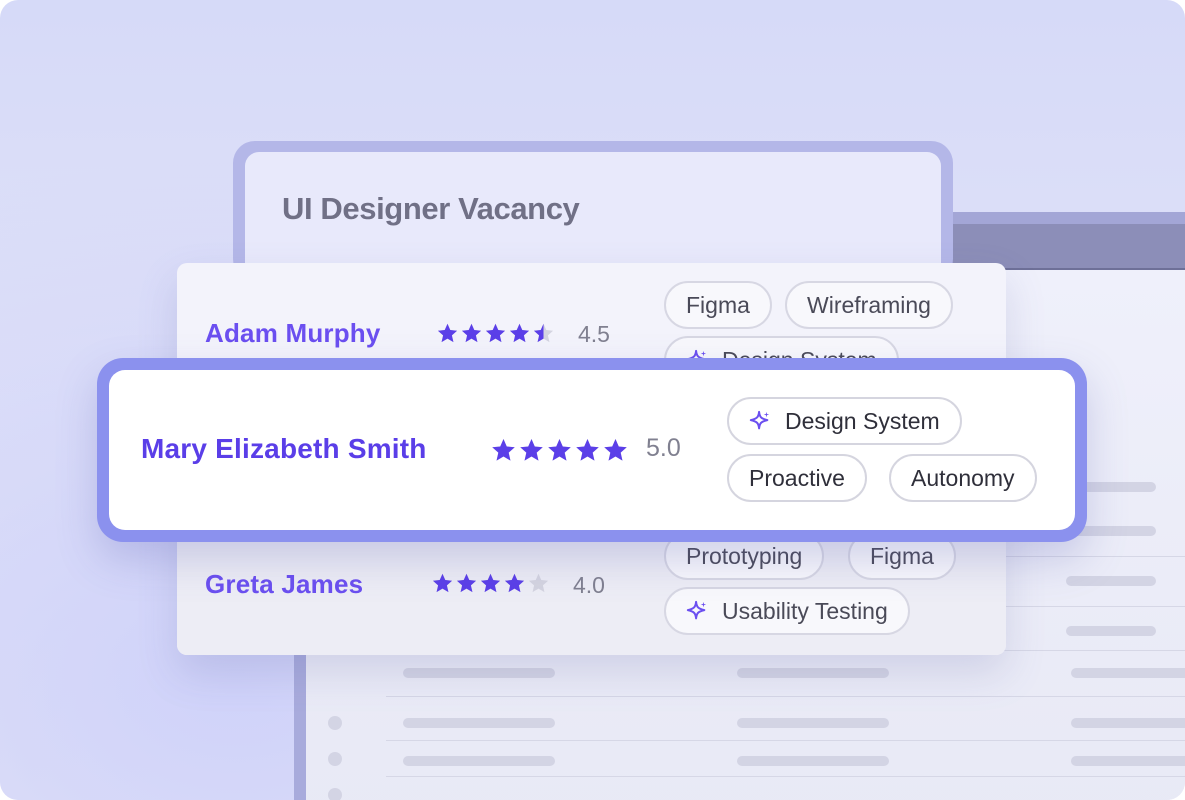  I want to click on skill-tag: Autonomy, so click(963, 478).